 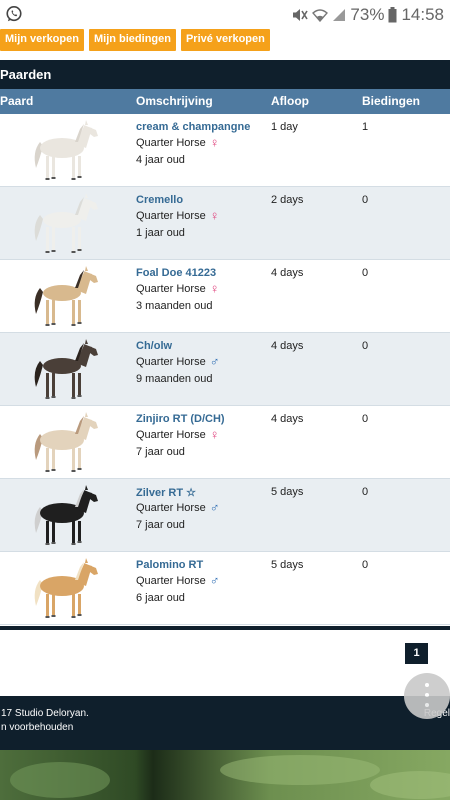 I want to click on horse-name-link: cream & champangne, so click(x=193, y=127).